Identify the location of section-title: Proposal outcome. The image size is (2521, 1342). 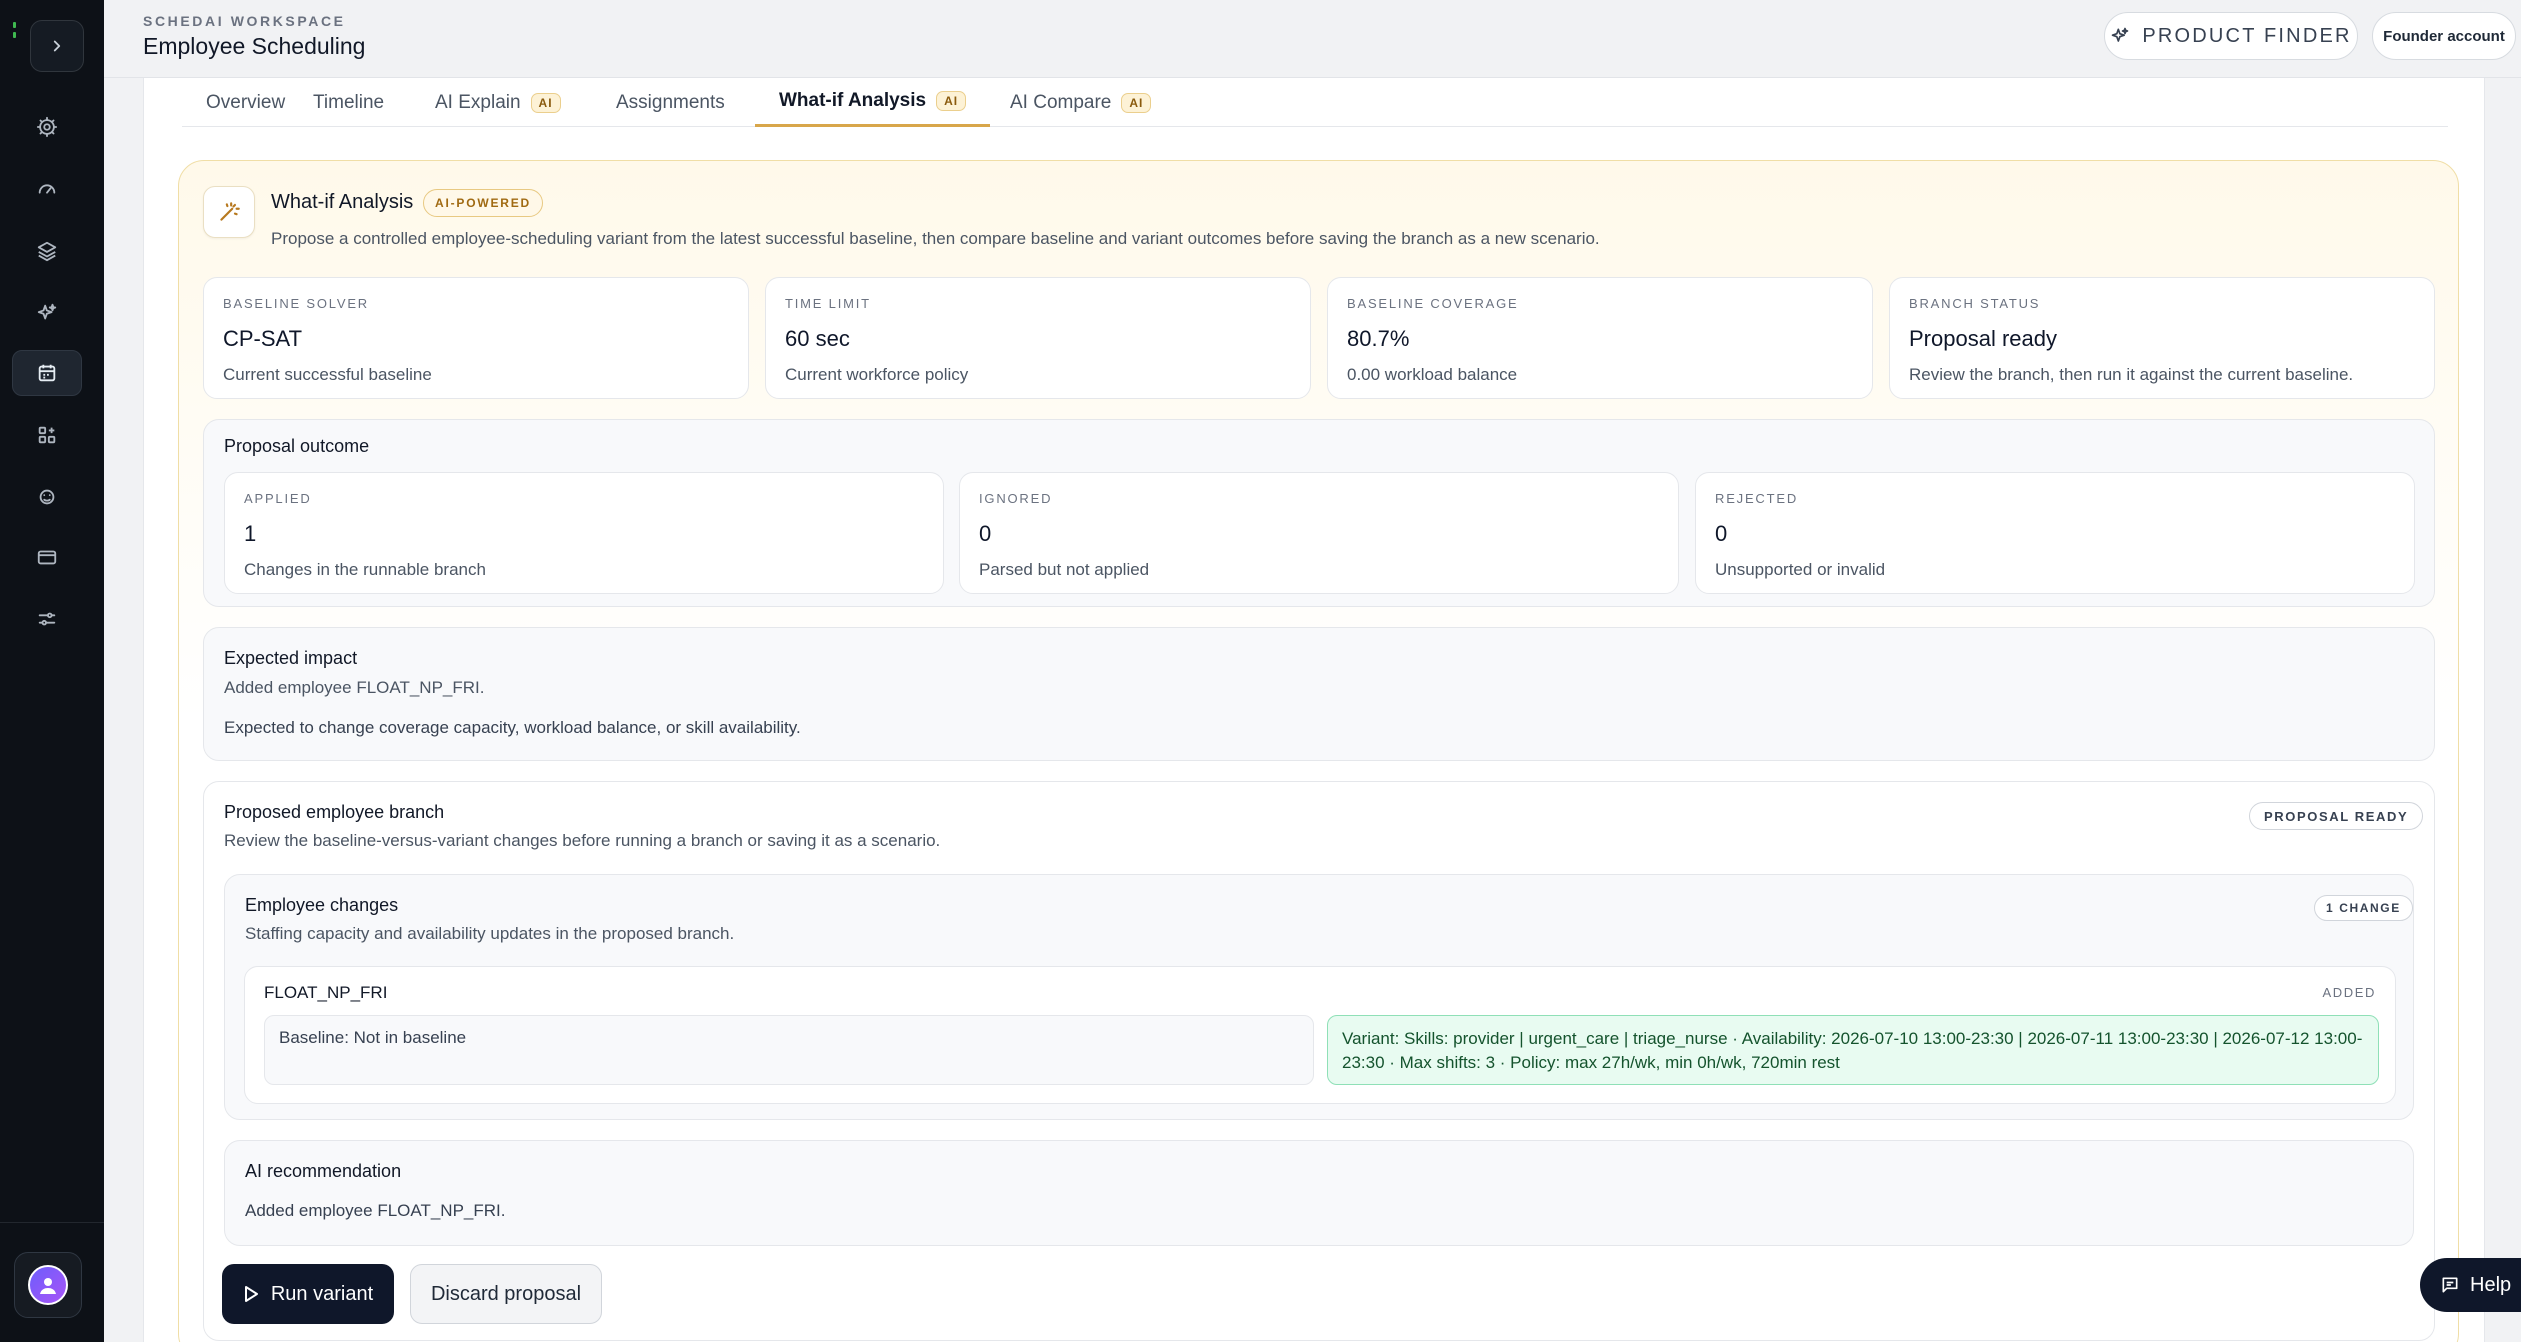
(297, 446).